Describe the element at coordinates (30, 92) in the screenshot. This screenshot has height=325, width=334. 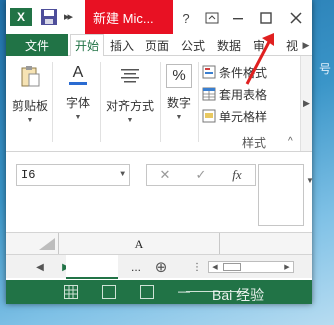
I see `clipboard-group: 剪贴板 ▼` at that location.